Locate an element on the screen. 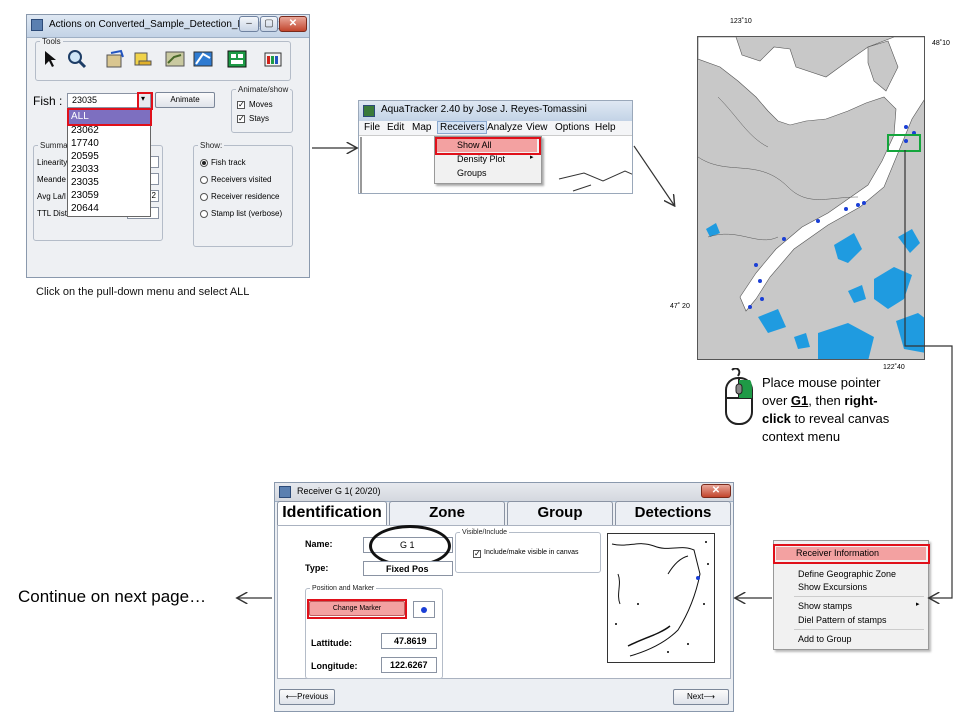 The height and width of the screenshot is (720, 960). receiver-title: Receiver G 1( 20/20) is located at coordinates (339, 491).